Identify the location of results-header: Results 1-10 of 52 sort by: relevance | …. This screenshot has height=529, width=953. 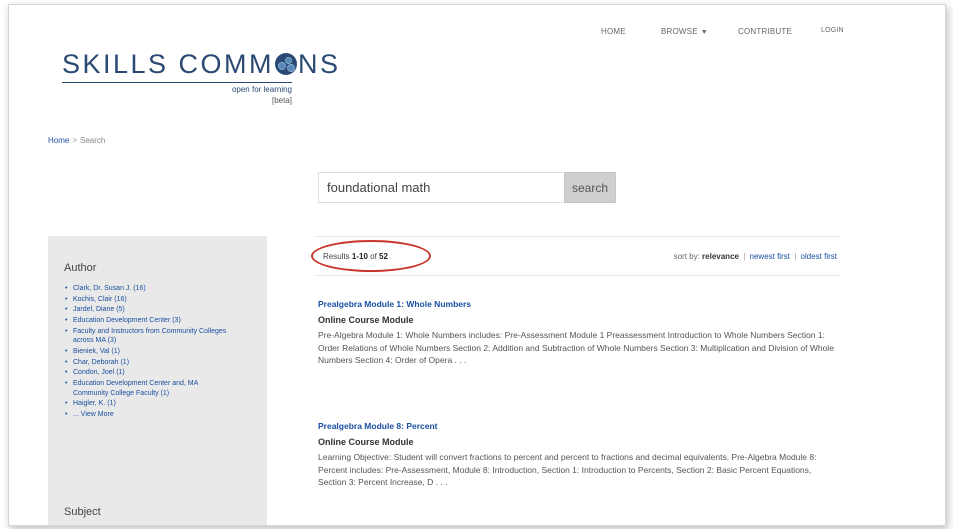
(575, 256).